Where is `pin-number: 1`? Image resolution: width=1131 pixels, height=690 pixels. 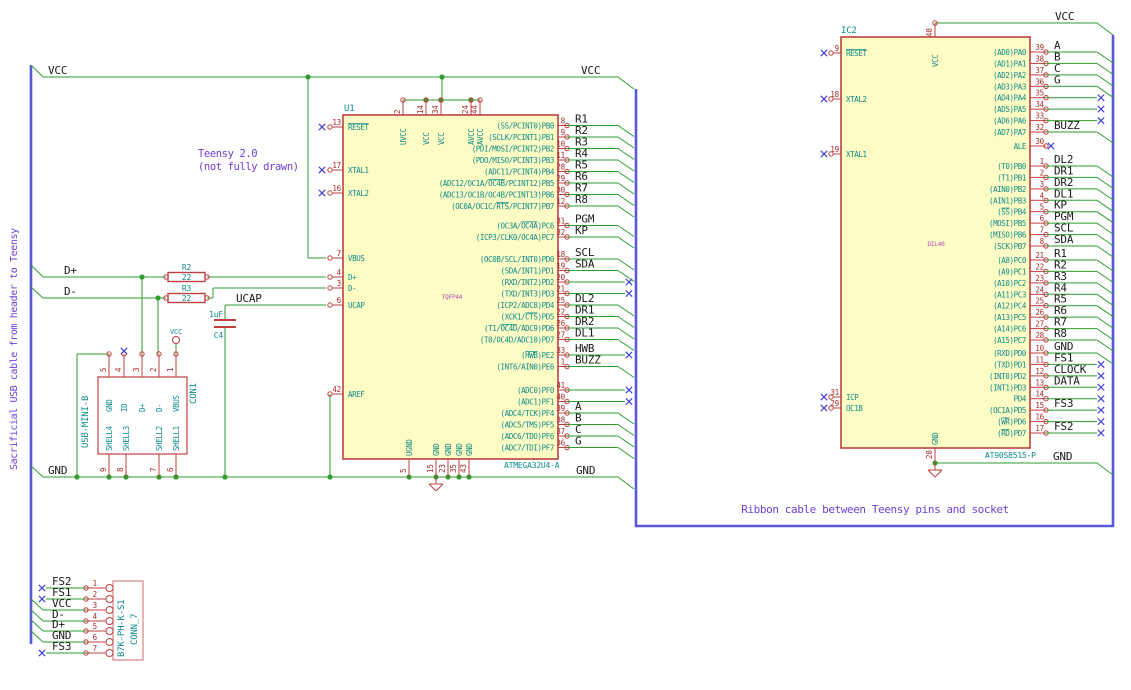
pin-number: 1 is located at coordinates (170, 370).